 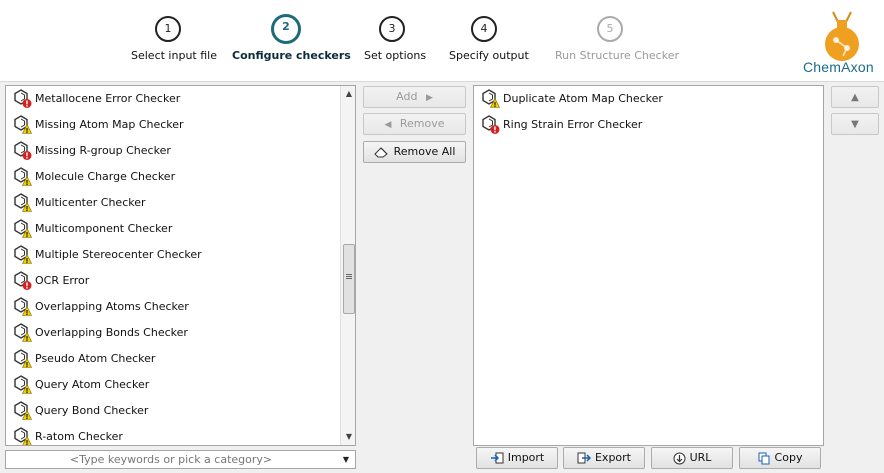 What do you see at coordinates (407, 96) in the screenshot?
I see `add-button-label: Add` at bounding box center [407, 96].